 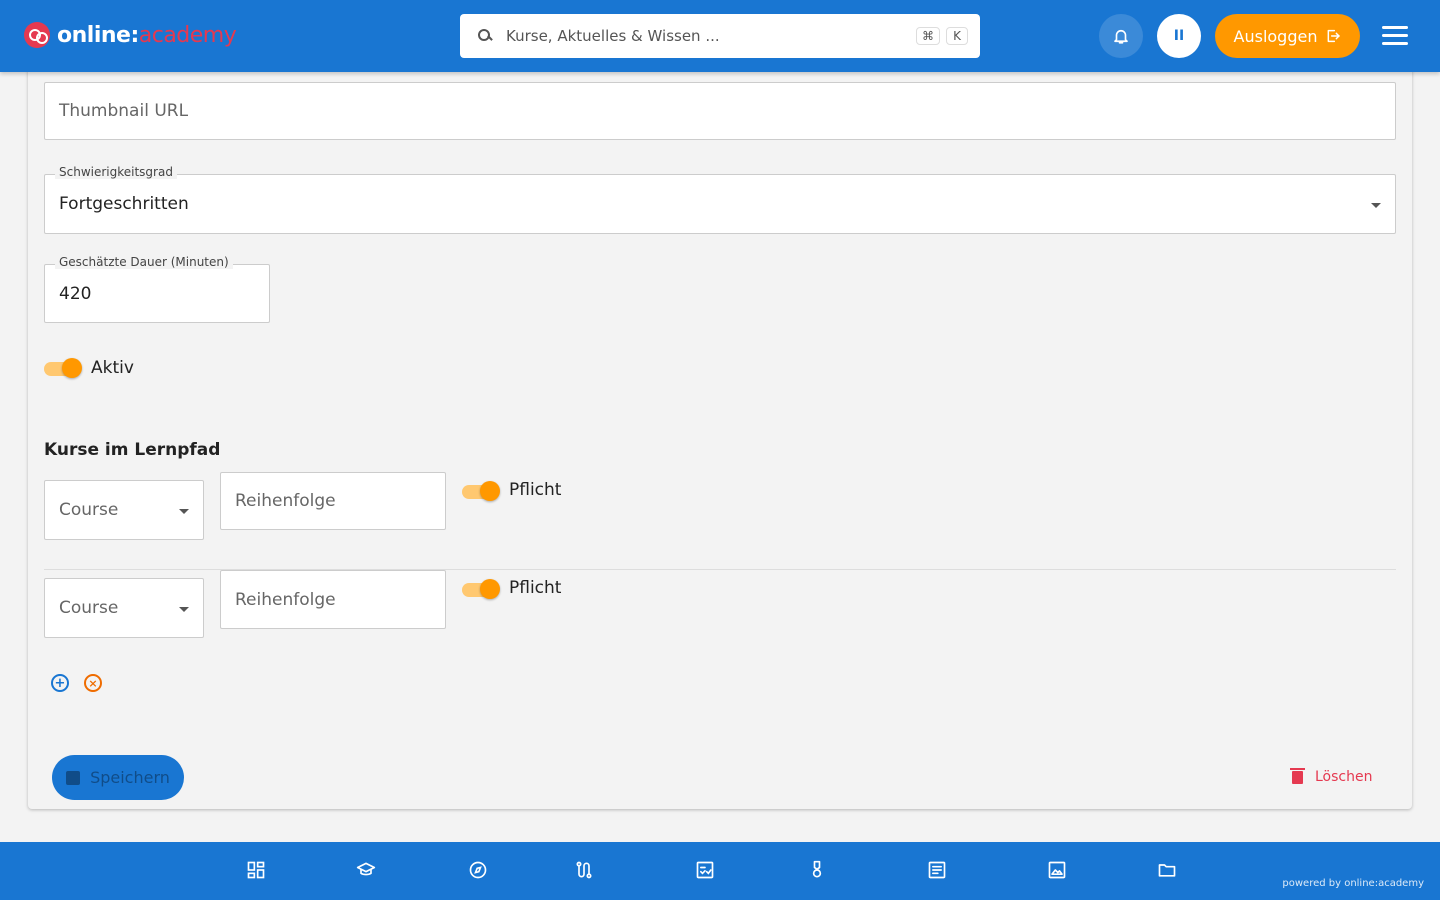 I want to click on dashboard-icon, so click(x=256, y=870).